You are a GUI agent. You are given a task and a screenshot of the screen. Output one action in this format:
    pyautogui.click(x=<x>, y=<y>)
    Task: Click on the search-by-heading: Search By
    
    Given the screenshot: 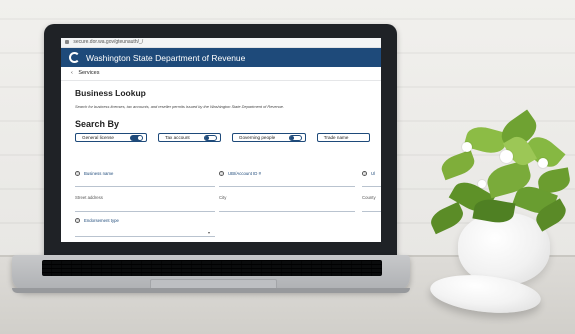 What is the action you would take?
    pyautogui.click(x=97, y=124)
    